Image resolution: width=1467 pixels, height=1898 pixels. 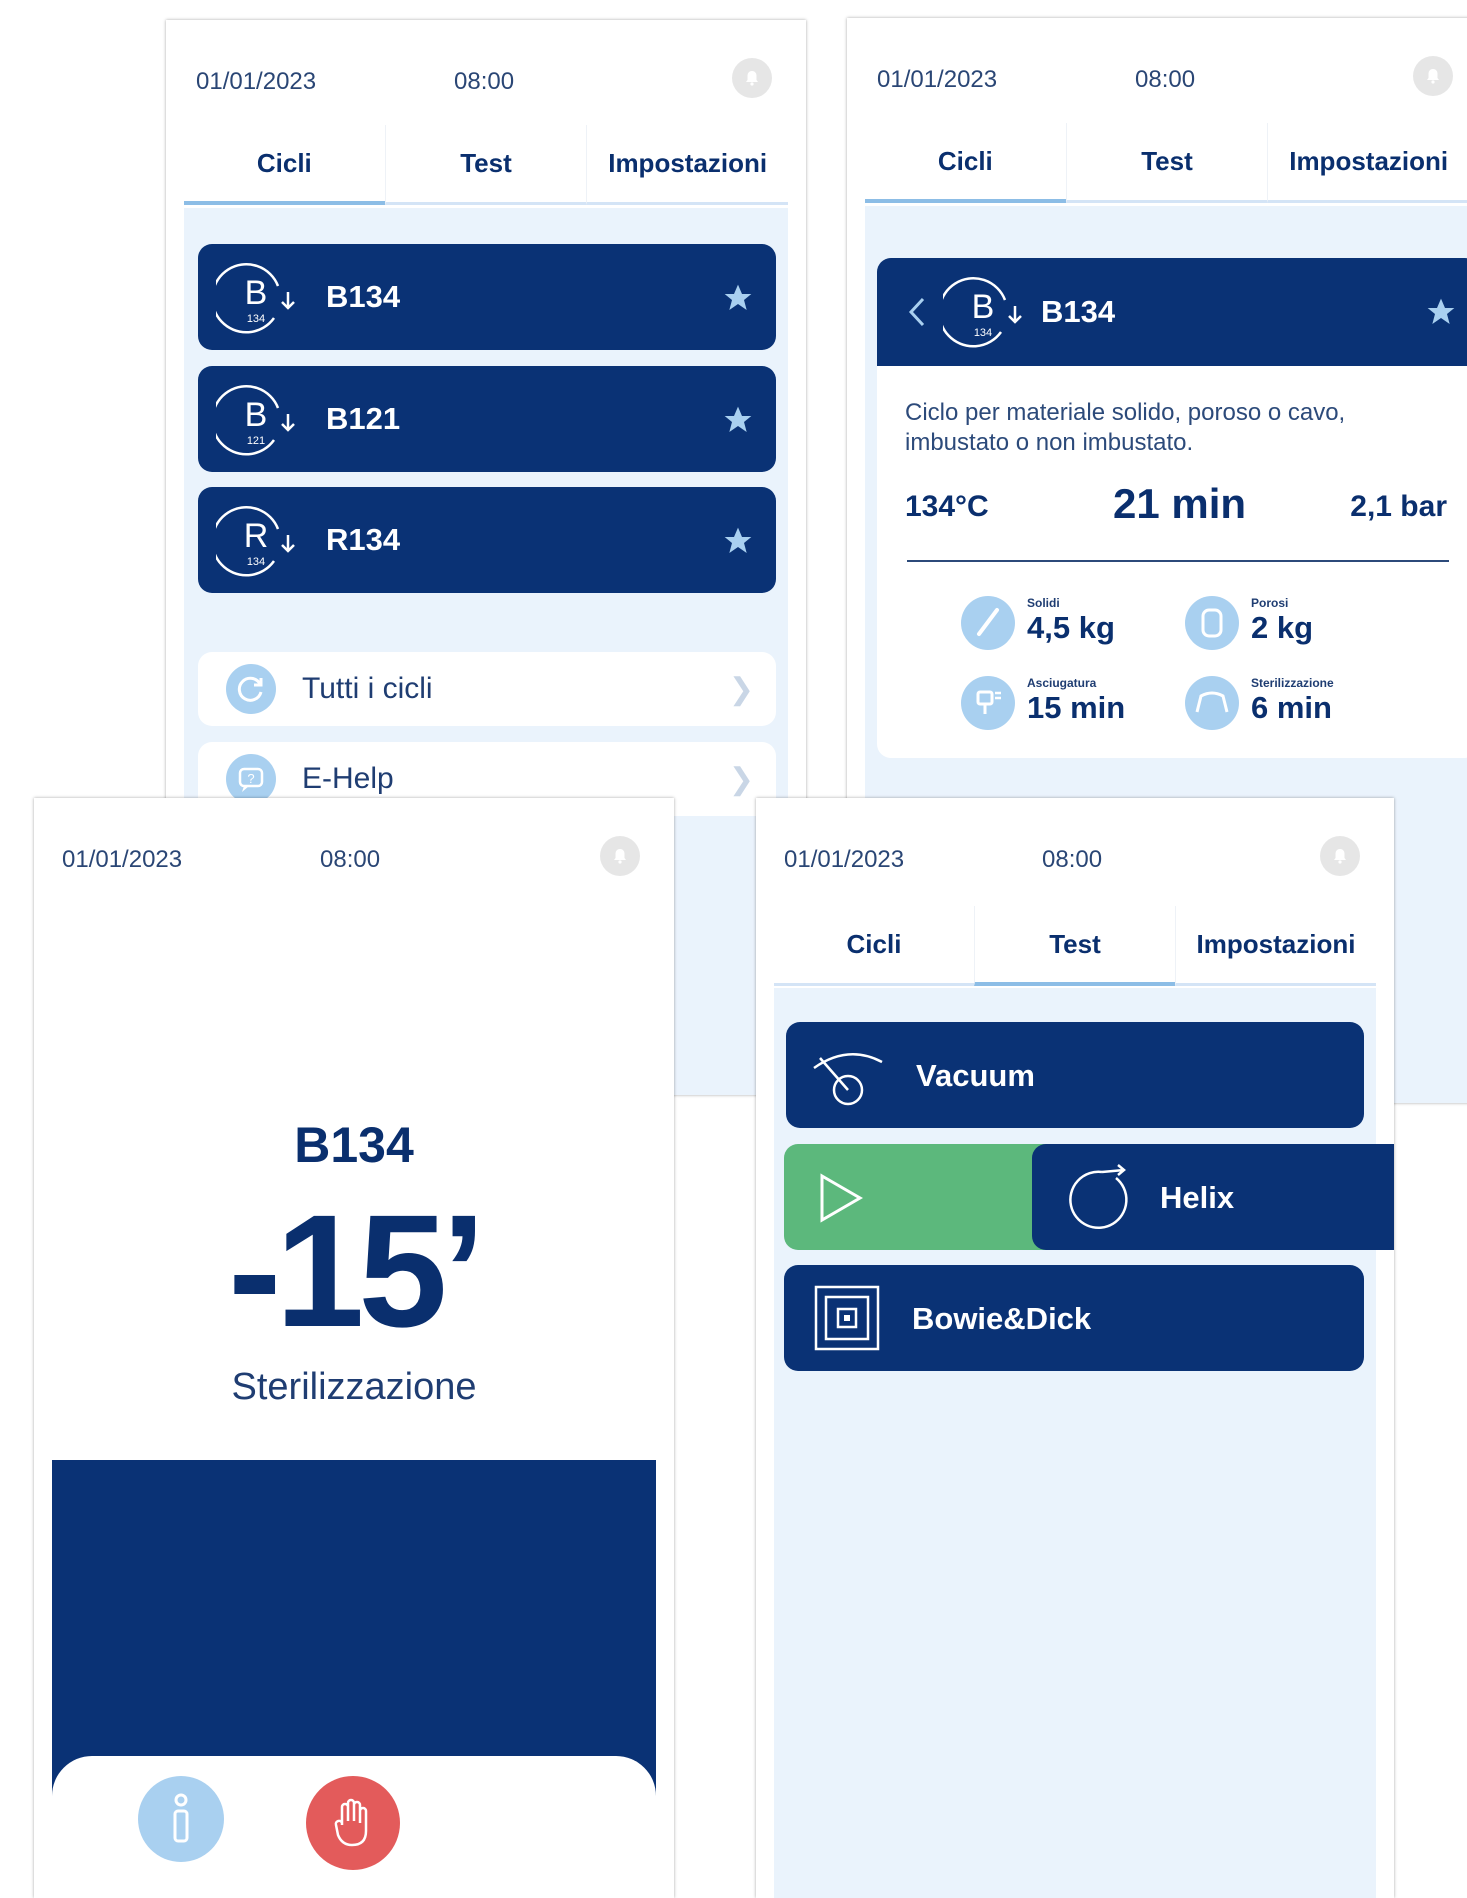 I want to click on test-name: Vacuum, so click(x=975, y=1075).